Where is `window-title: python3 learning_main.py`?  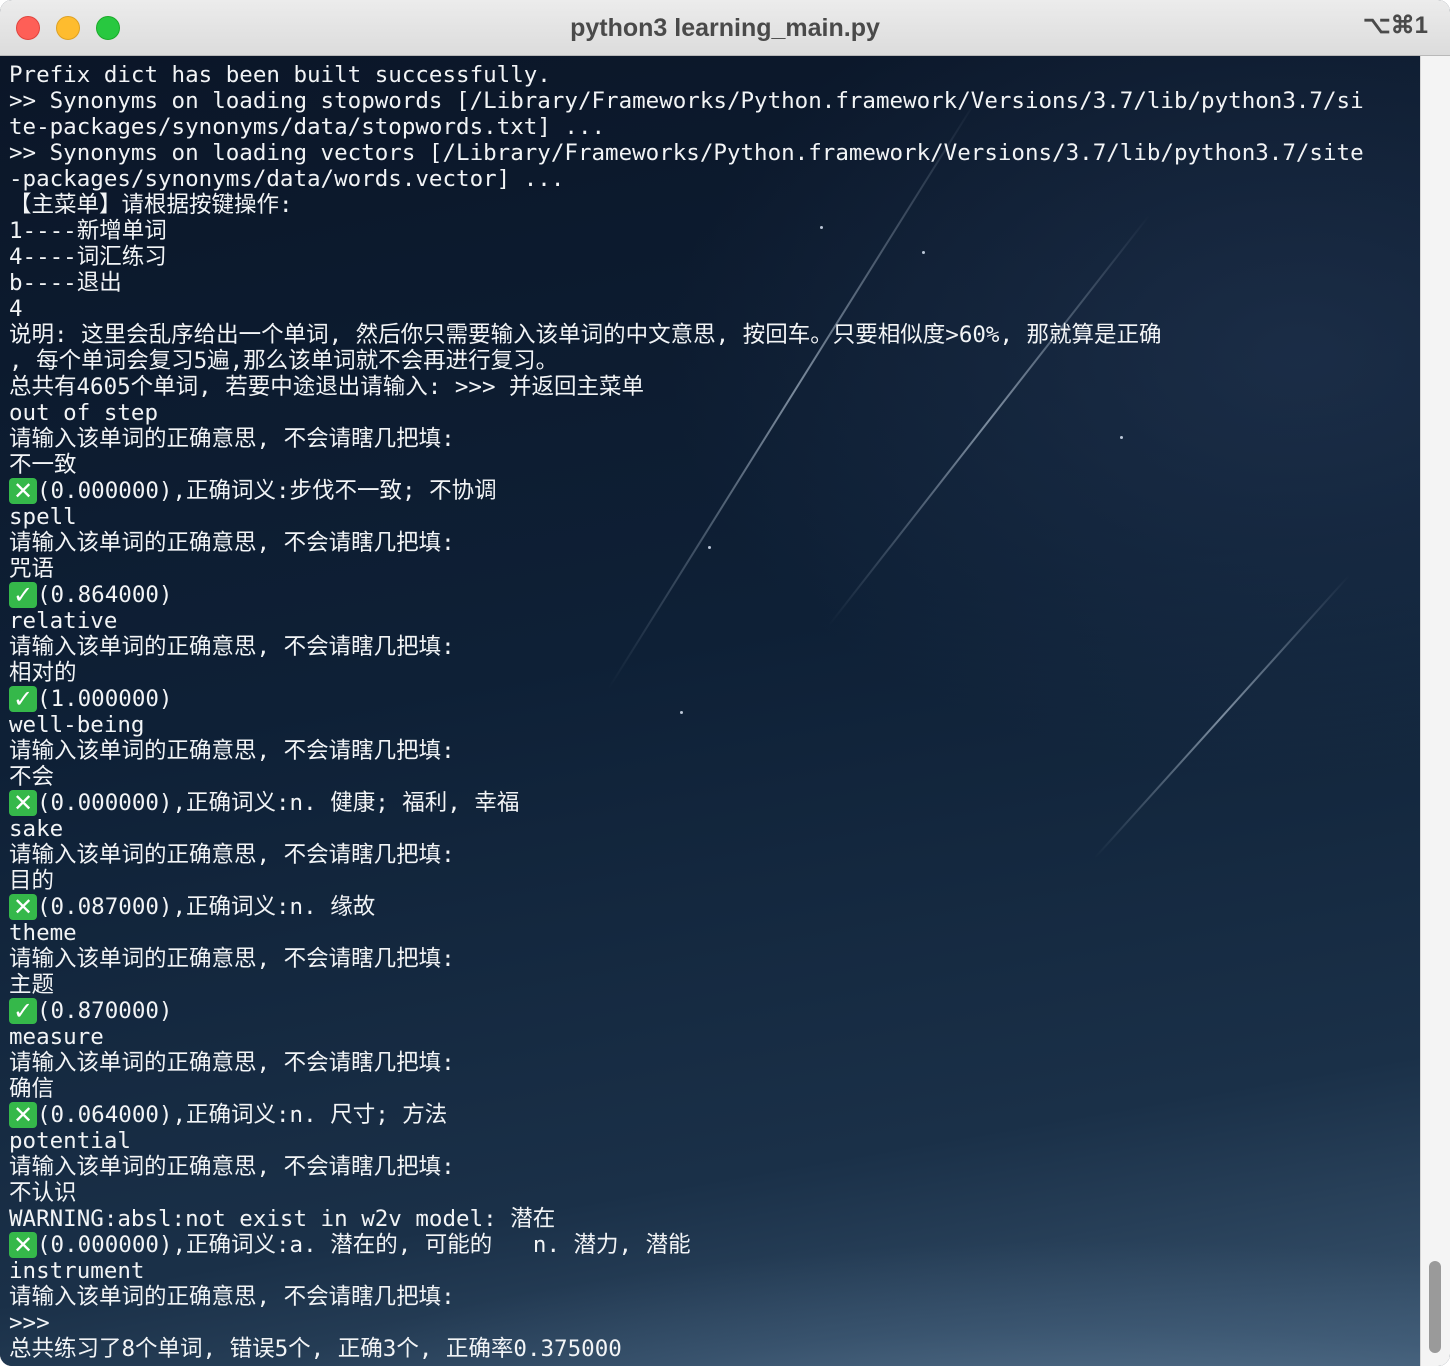 window-title: python3 learning_main.py is located at coordinates (725, 28).